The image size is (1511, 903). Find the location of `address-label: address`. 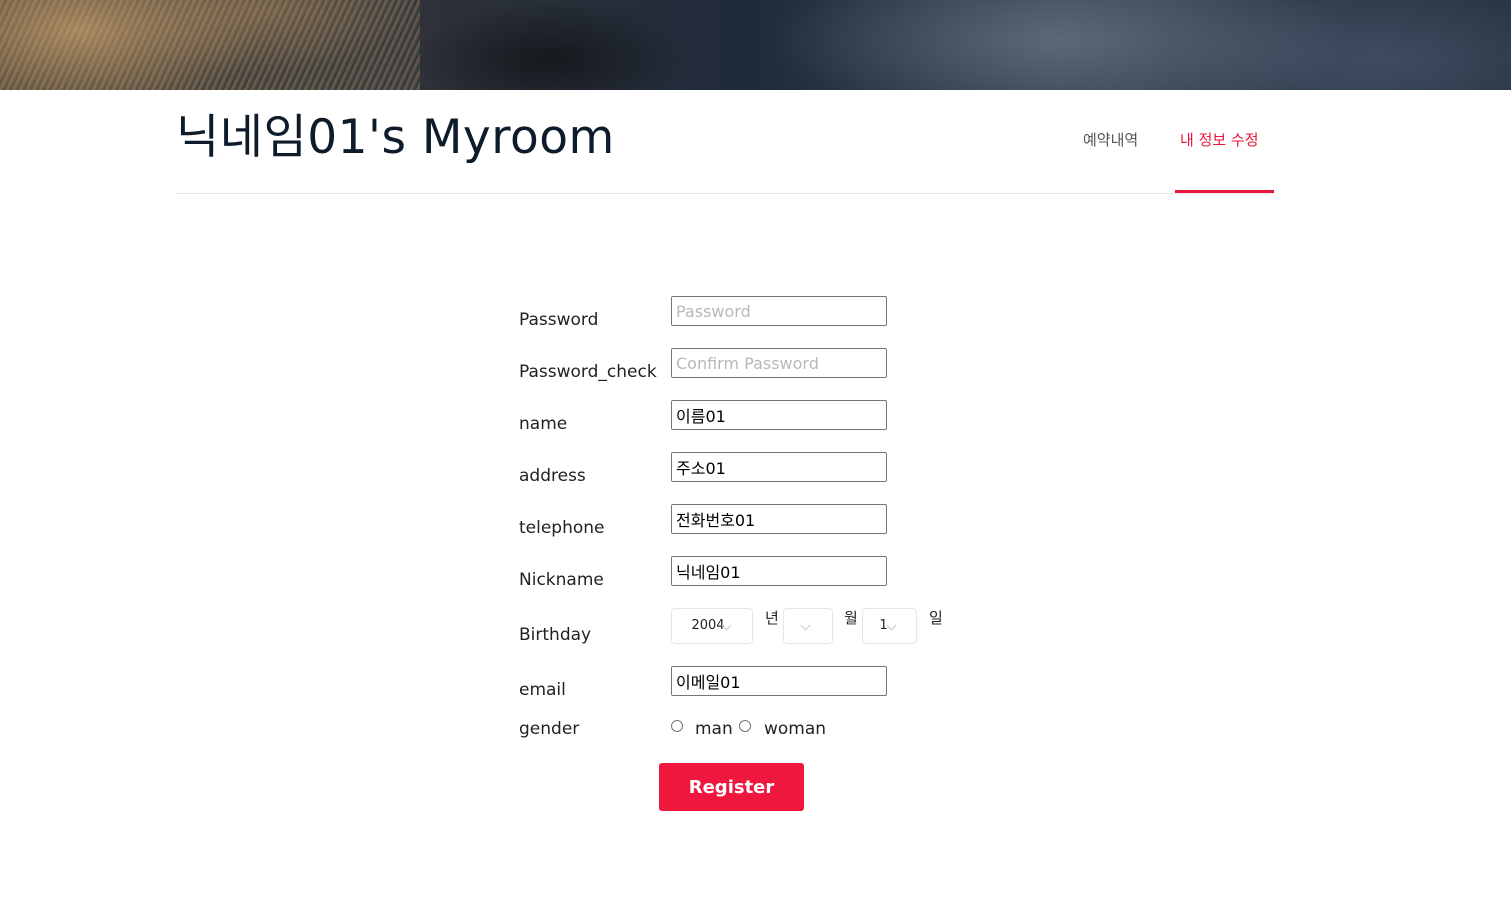

address-label: address is located at coordinates (552, 476).